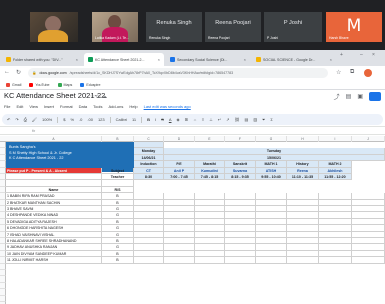 The image size is (385, 304). I want to click on tab-attendance-sheet: KC Attendance Sheet 2021-2... ×, so click(124, 59).